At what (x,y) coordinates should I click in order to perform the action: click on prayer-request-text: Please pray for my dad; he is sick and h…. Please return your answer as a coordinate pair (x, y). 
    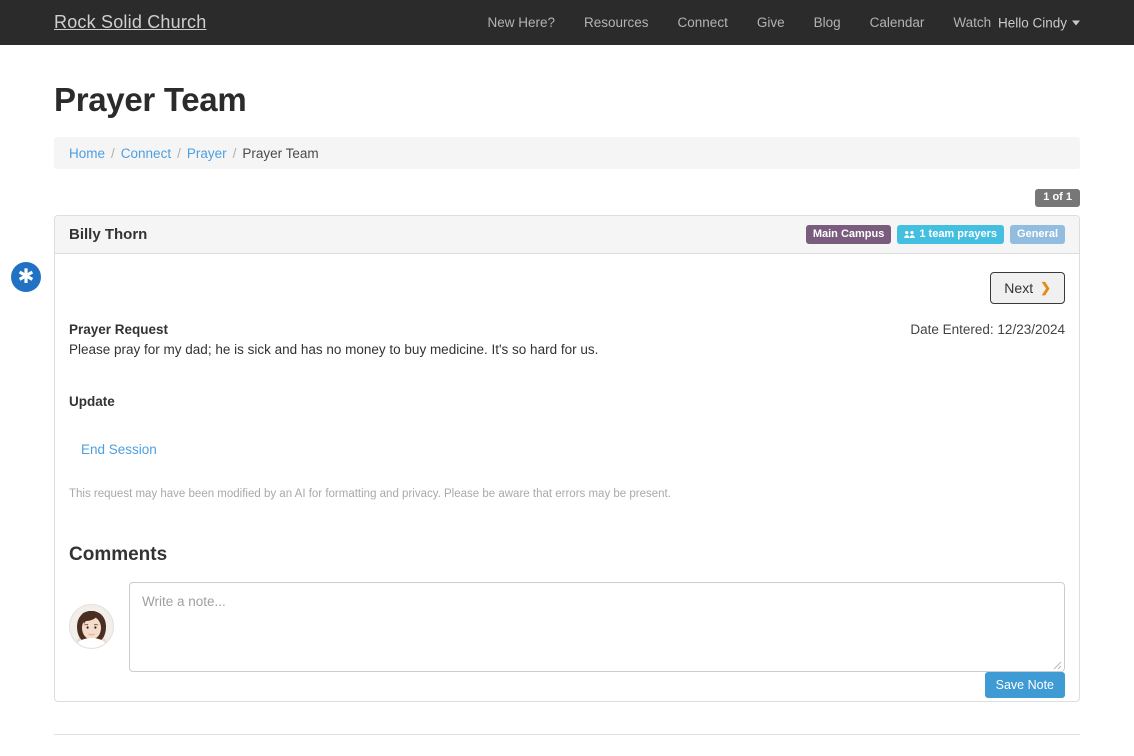
    Looking at the image, I should click on (334, 349).